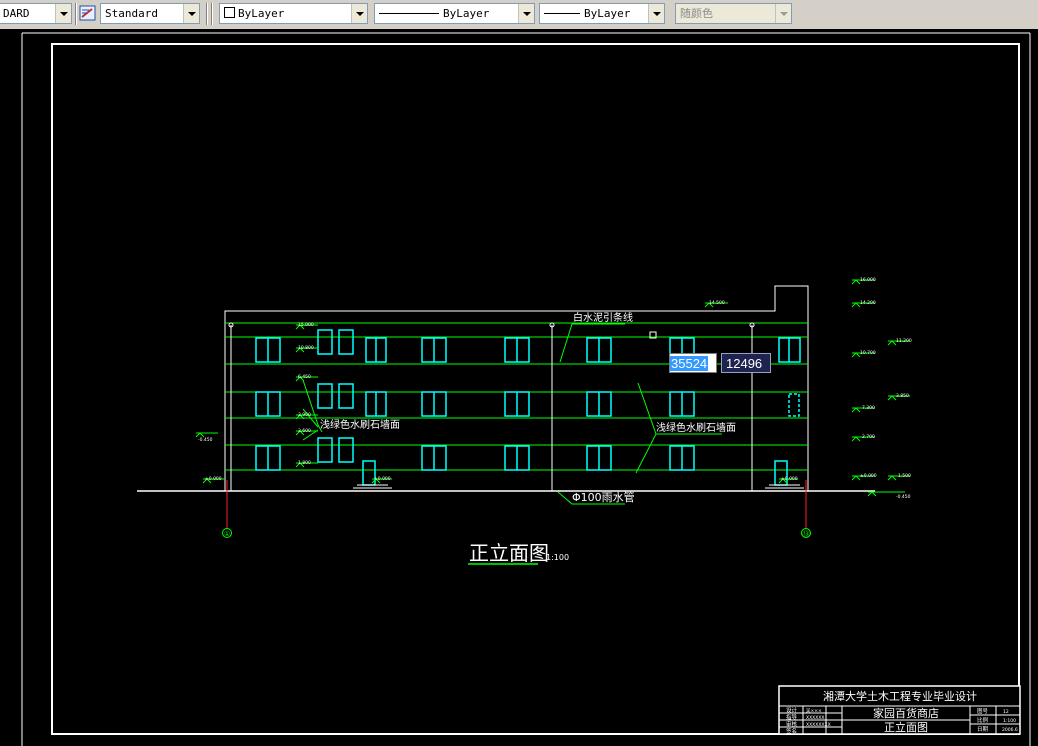 This screenshot has width=1038, height=746. Describe the element at coordinates (304, 463) in the screenshot. I see `svg-text: 1.800` at that location.